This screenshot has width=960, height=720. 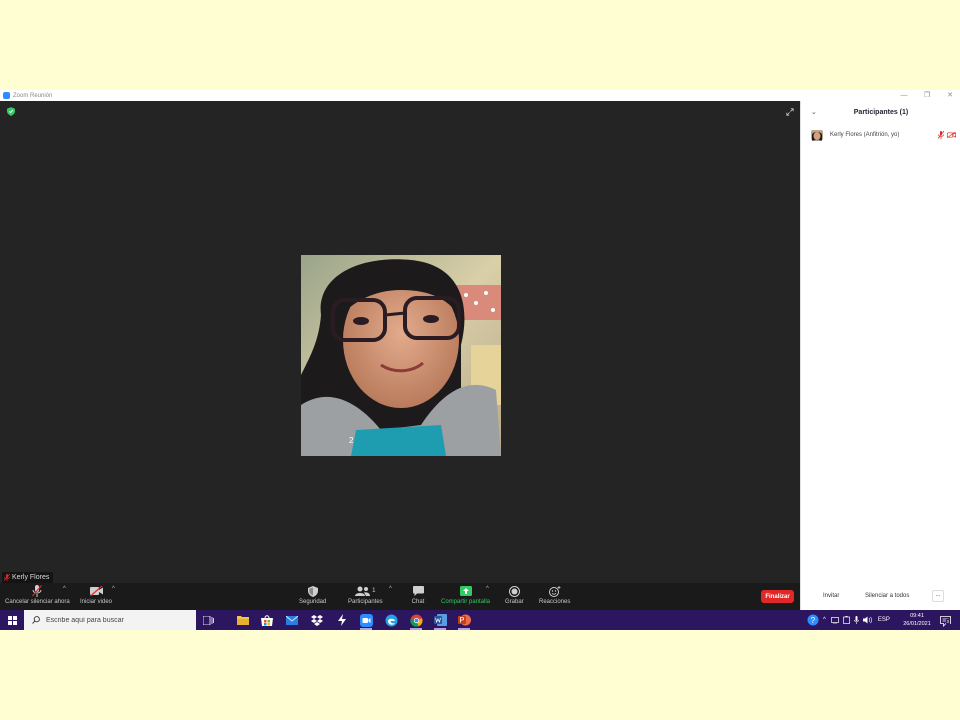 I want to click on participant-row: Kerly Flores (Anfitrión, yo), so click(x=880, y=135).